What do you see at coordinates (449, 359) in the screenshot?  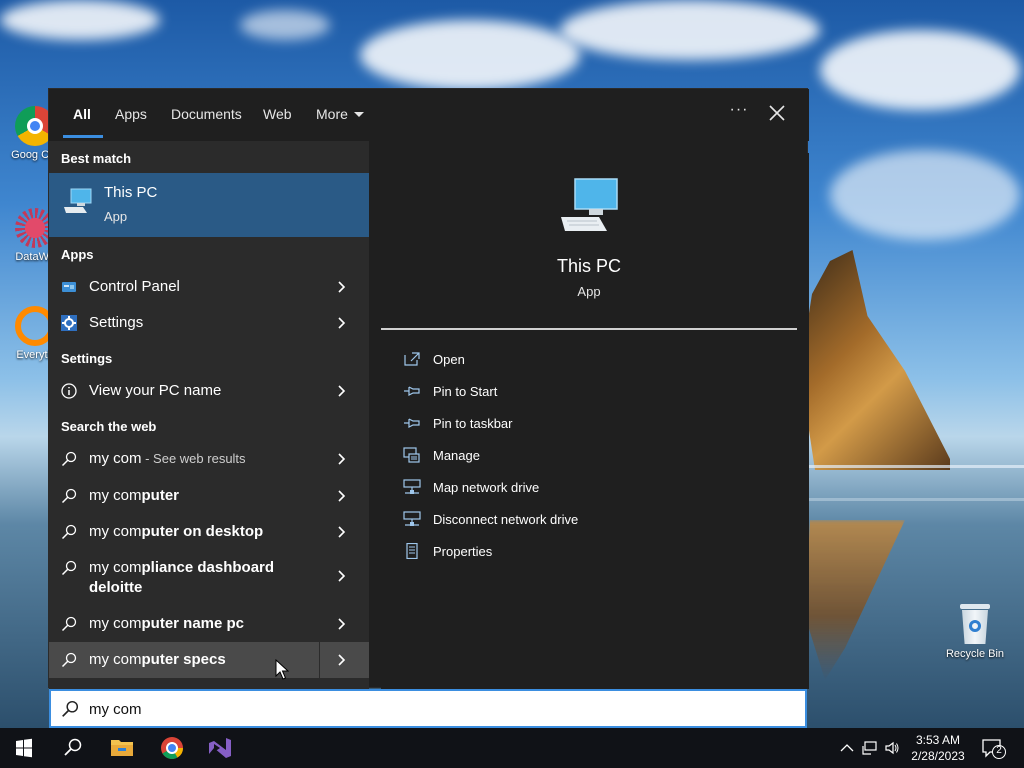 I see `action-label: Open` at bounding box center [449, 359].